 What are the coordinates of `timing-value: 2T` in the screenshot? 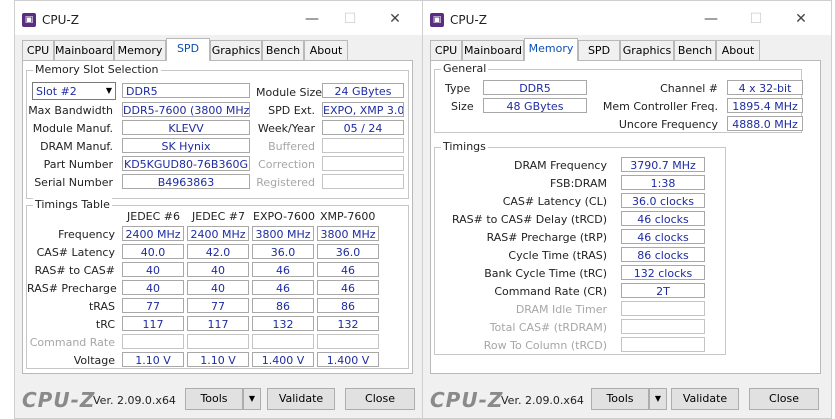 It's located at (663, 290).